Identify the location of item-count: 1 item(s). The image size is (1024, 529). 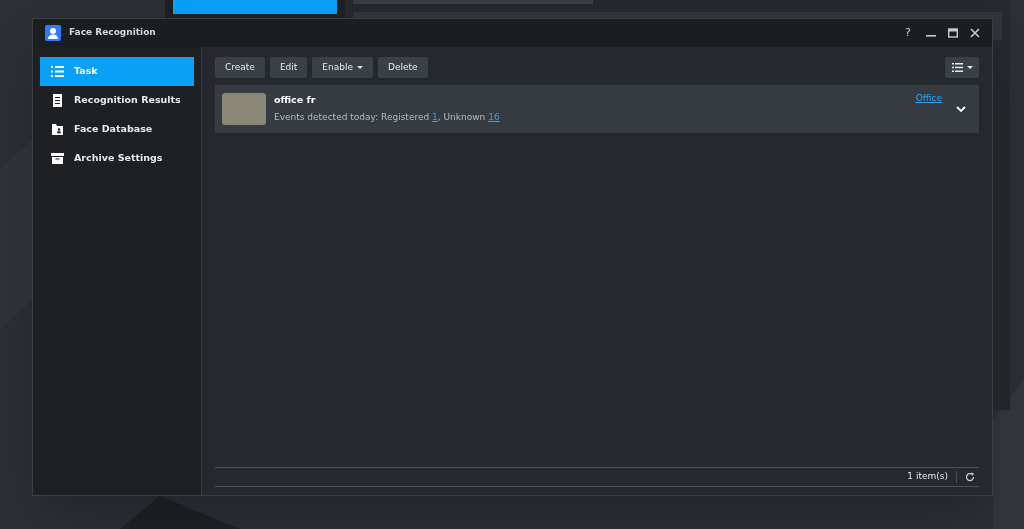
(927, 477).